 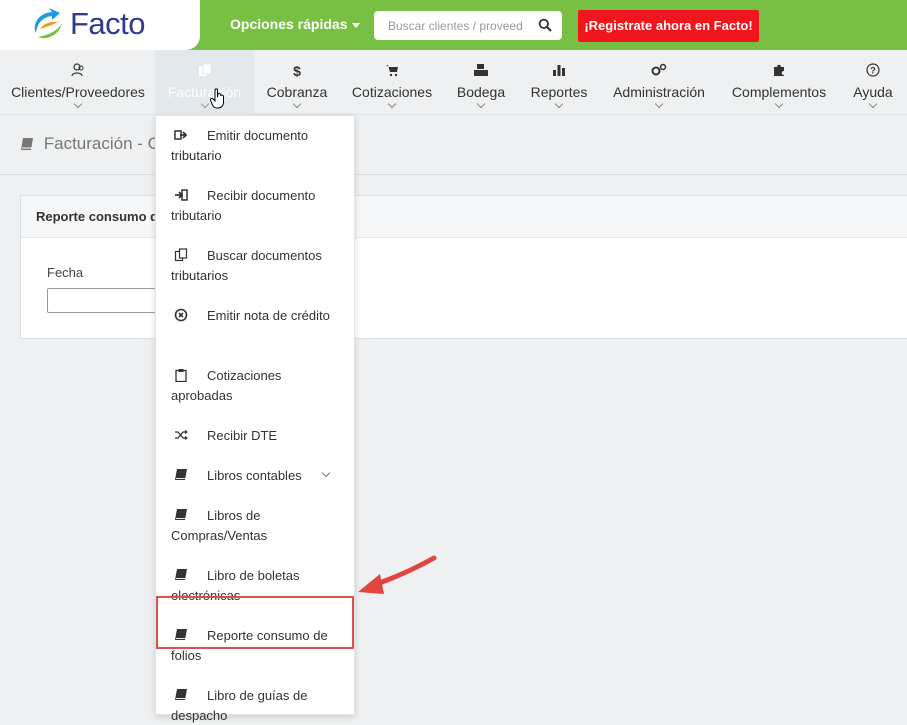 I want to click on documents-icon, so click(x=204, y=71).